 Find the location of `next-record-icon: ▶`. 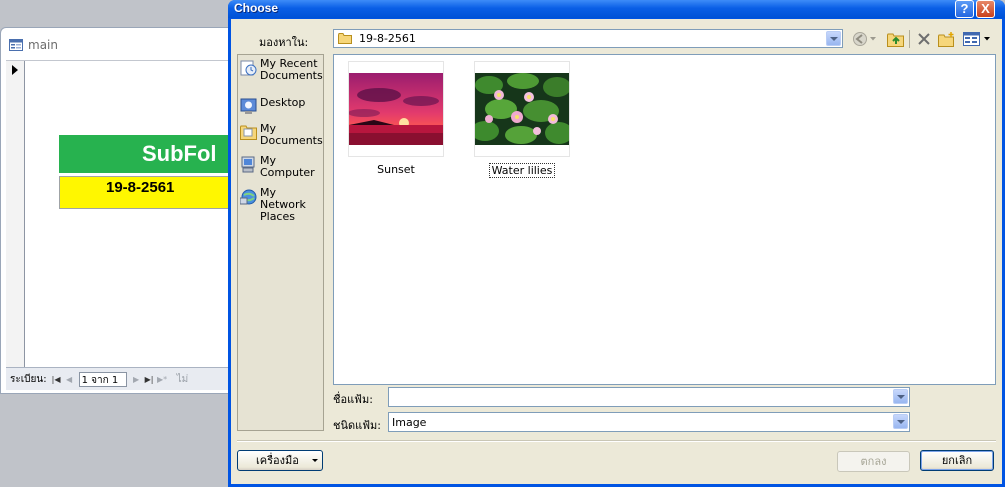

next-record-icon: ▶ is located at coordinates (136, 379).